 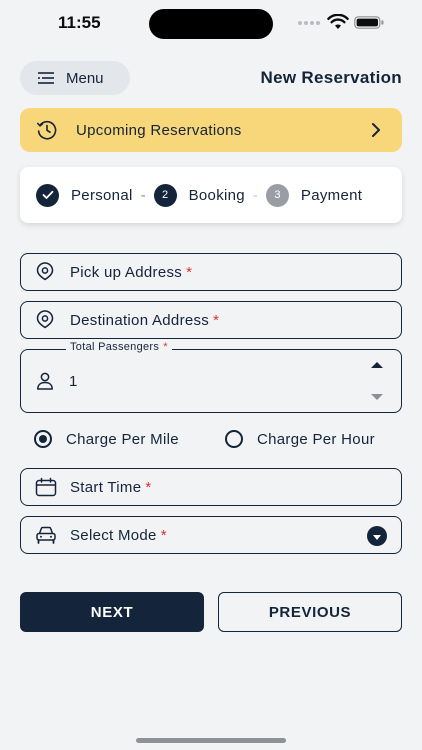 What do you see at coordinates (131, 272) in the screenshot?
I see `pickup-address-label: Pick up Address *` at bounding box center [131, 272].